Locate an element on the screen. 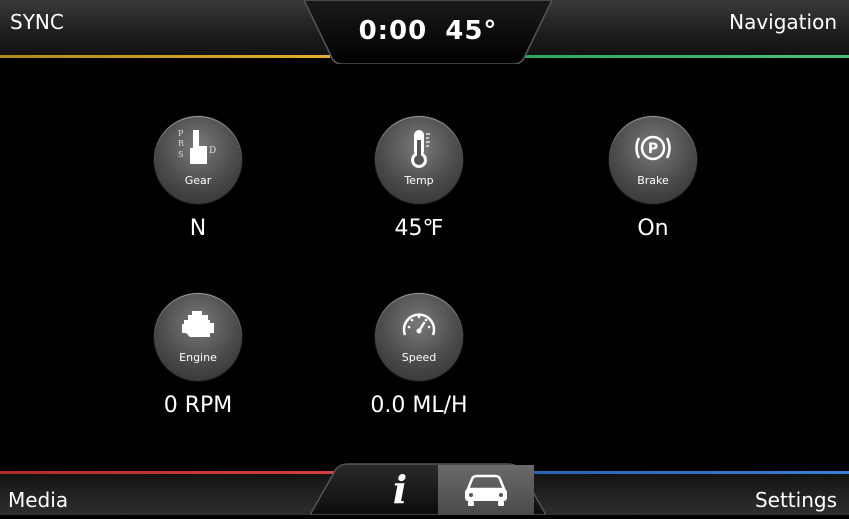 The height and width of the screenshot is (519, 849). car-icon is located at coordinates (486, 490).